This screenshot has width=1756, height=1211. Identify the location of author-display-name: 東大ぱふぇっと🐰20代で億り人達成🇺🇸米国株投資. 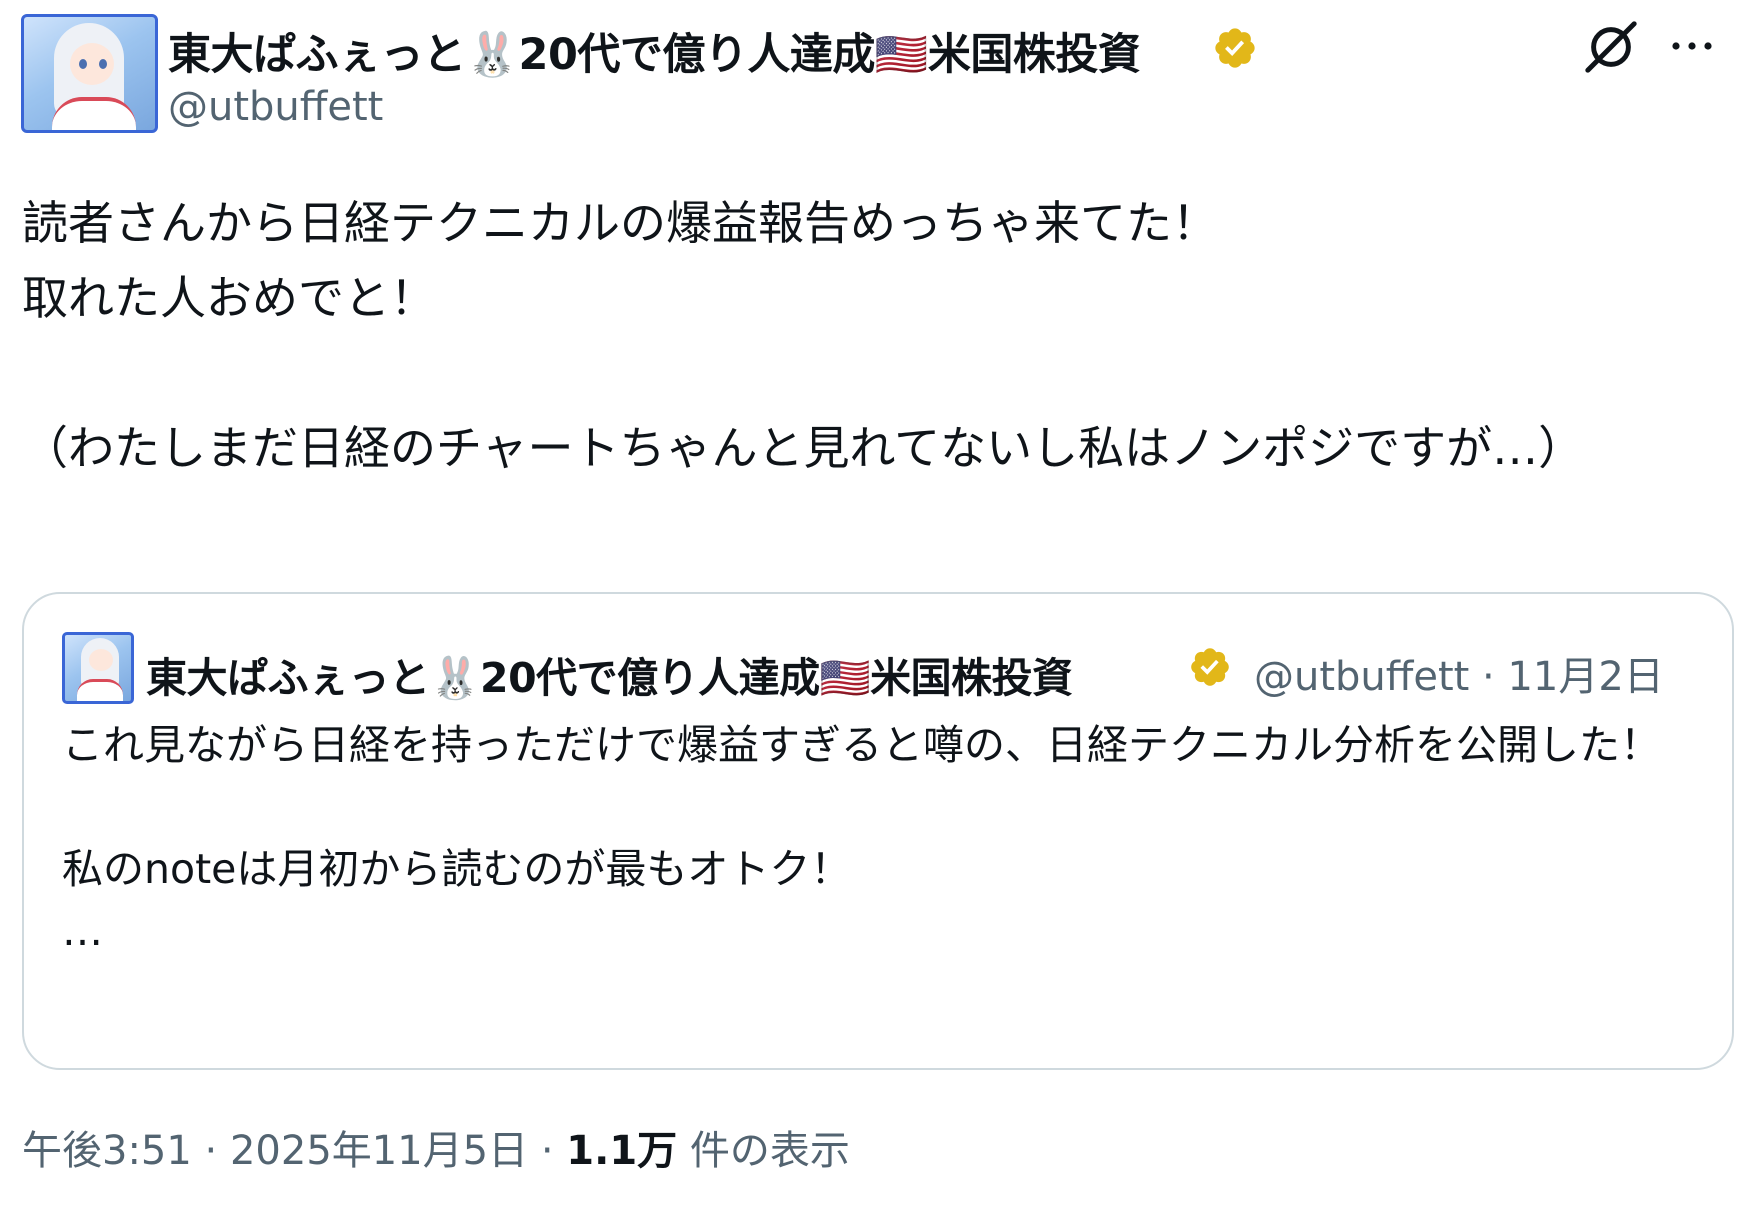
(654, 51).